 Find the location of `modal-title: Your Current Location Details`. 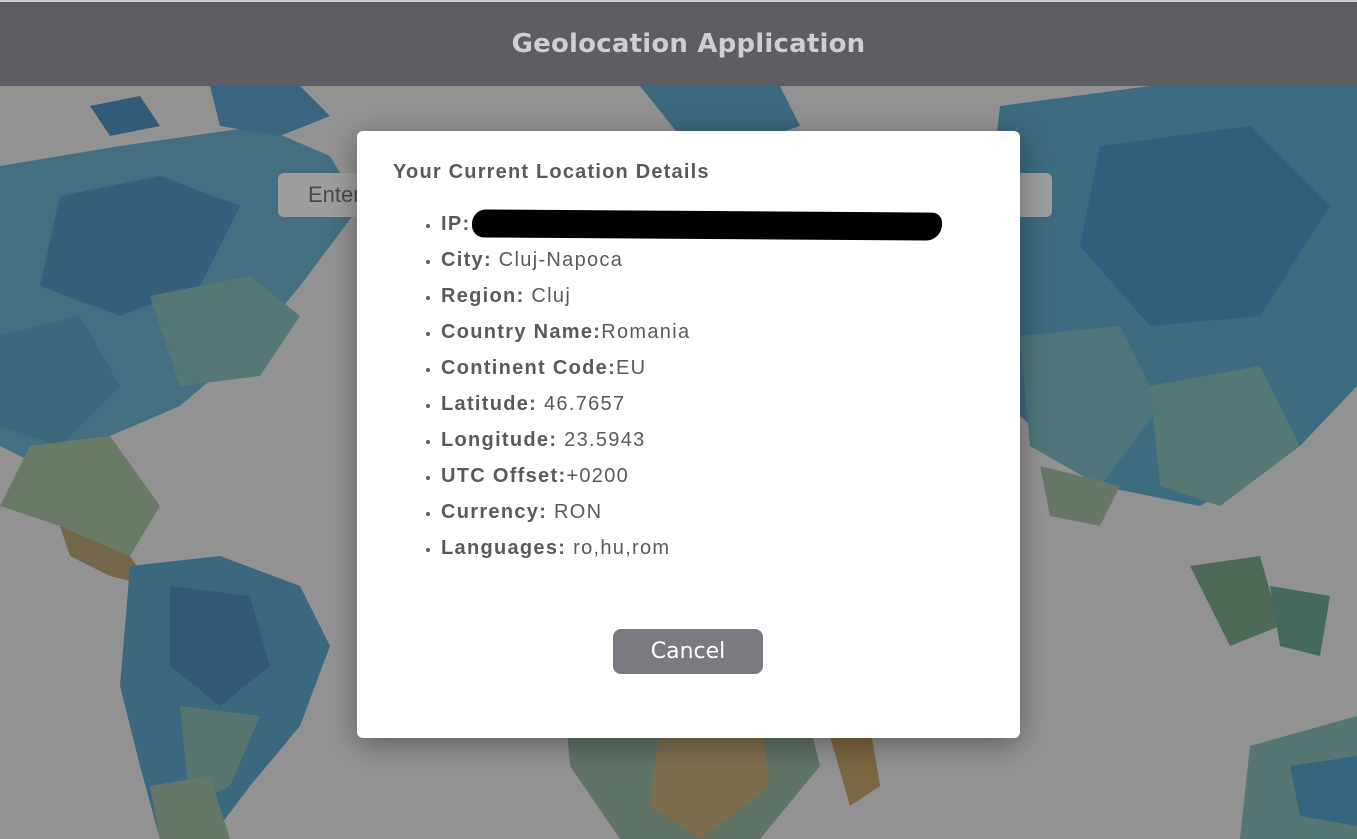

modal-title: Your Current Location Details is located at coordinates (551, 172).